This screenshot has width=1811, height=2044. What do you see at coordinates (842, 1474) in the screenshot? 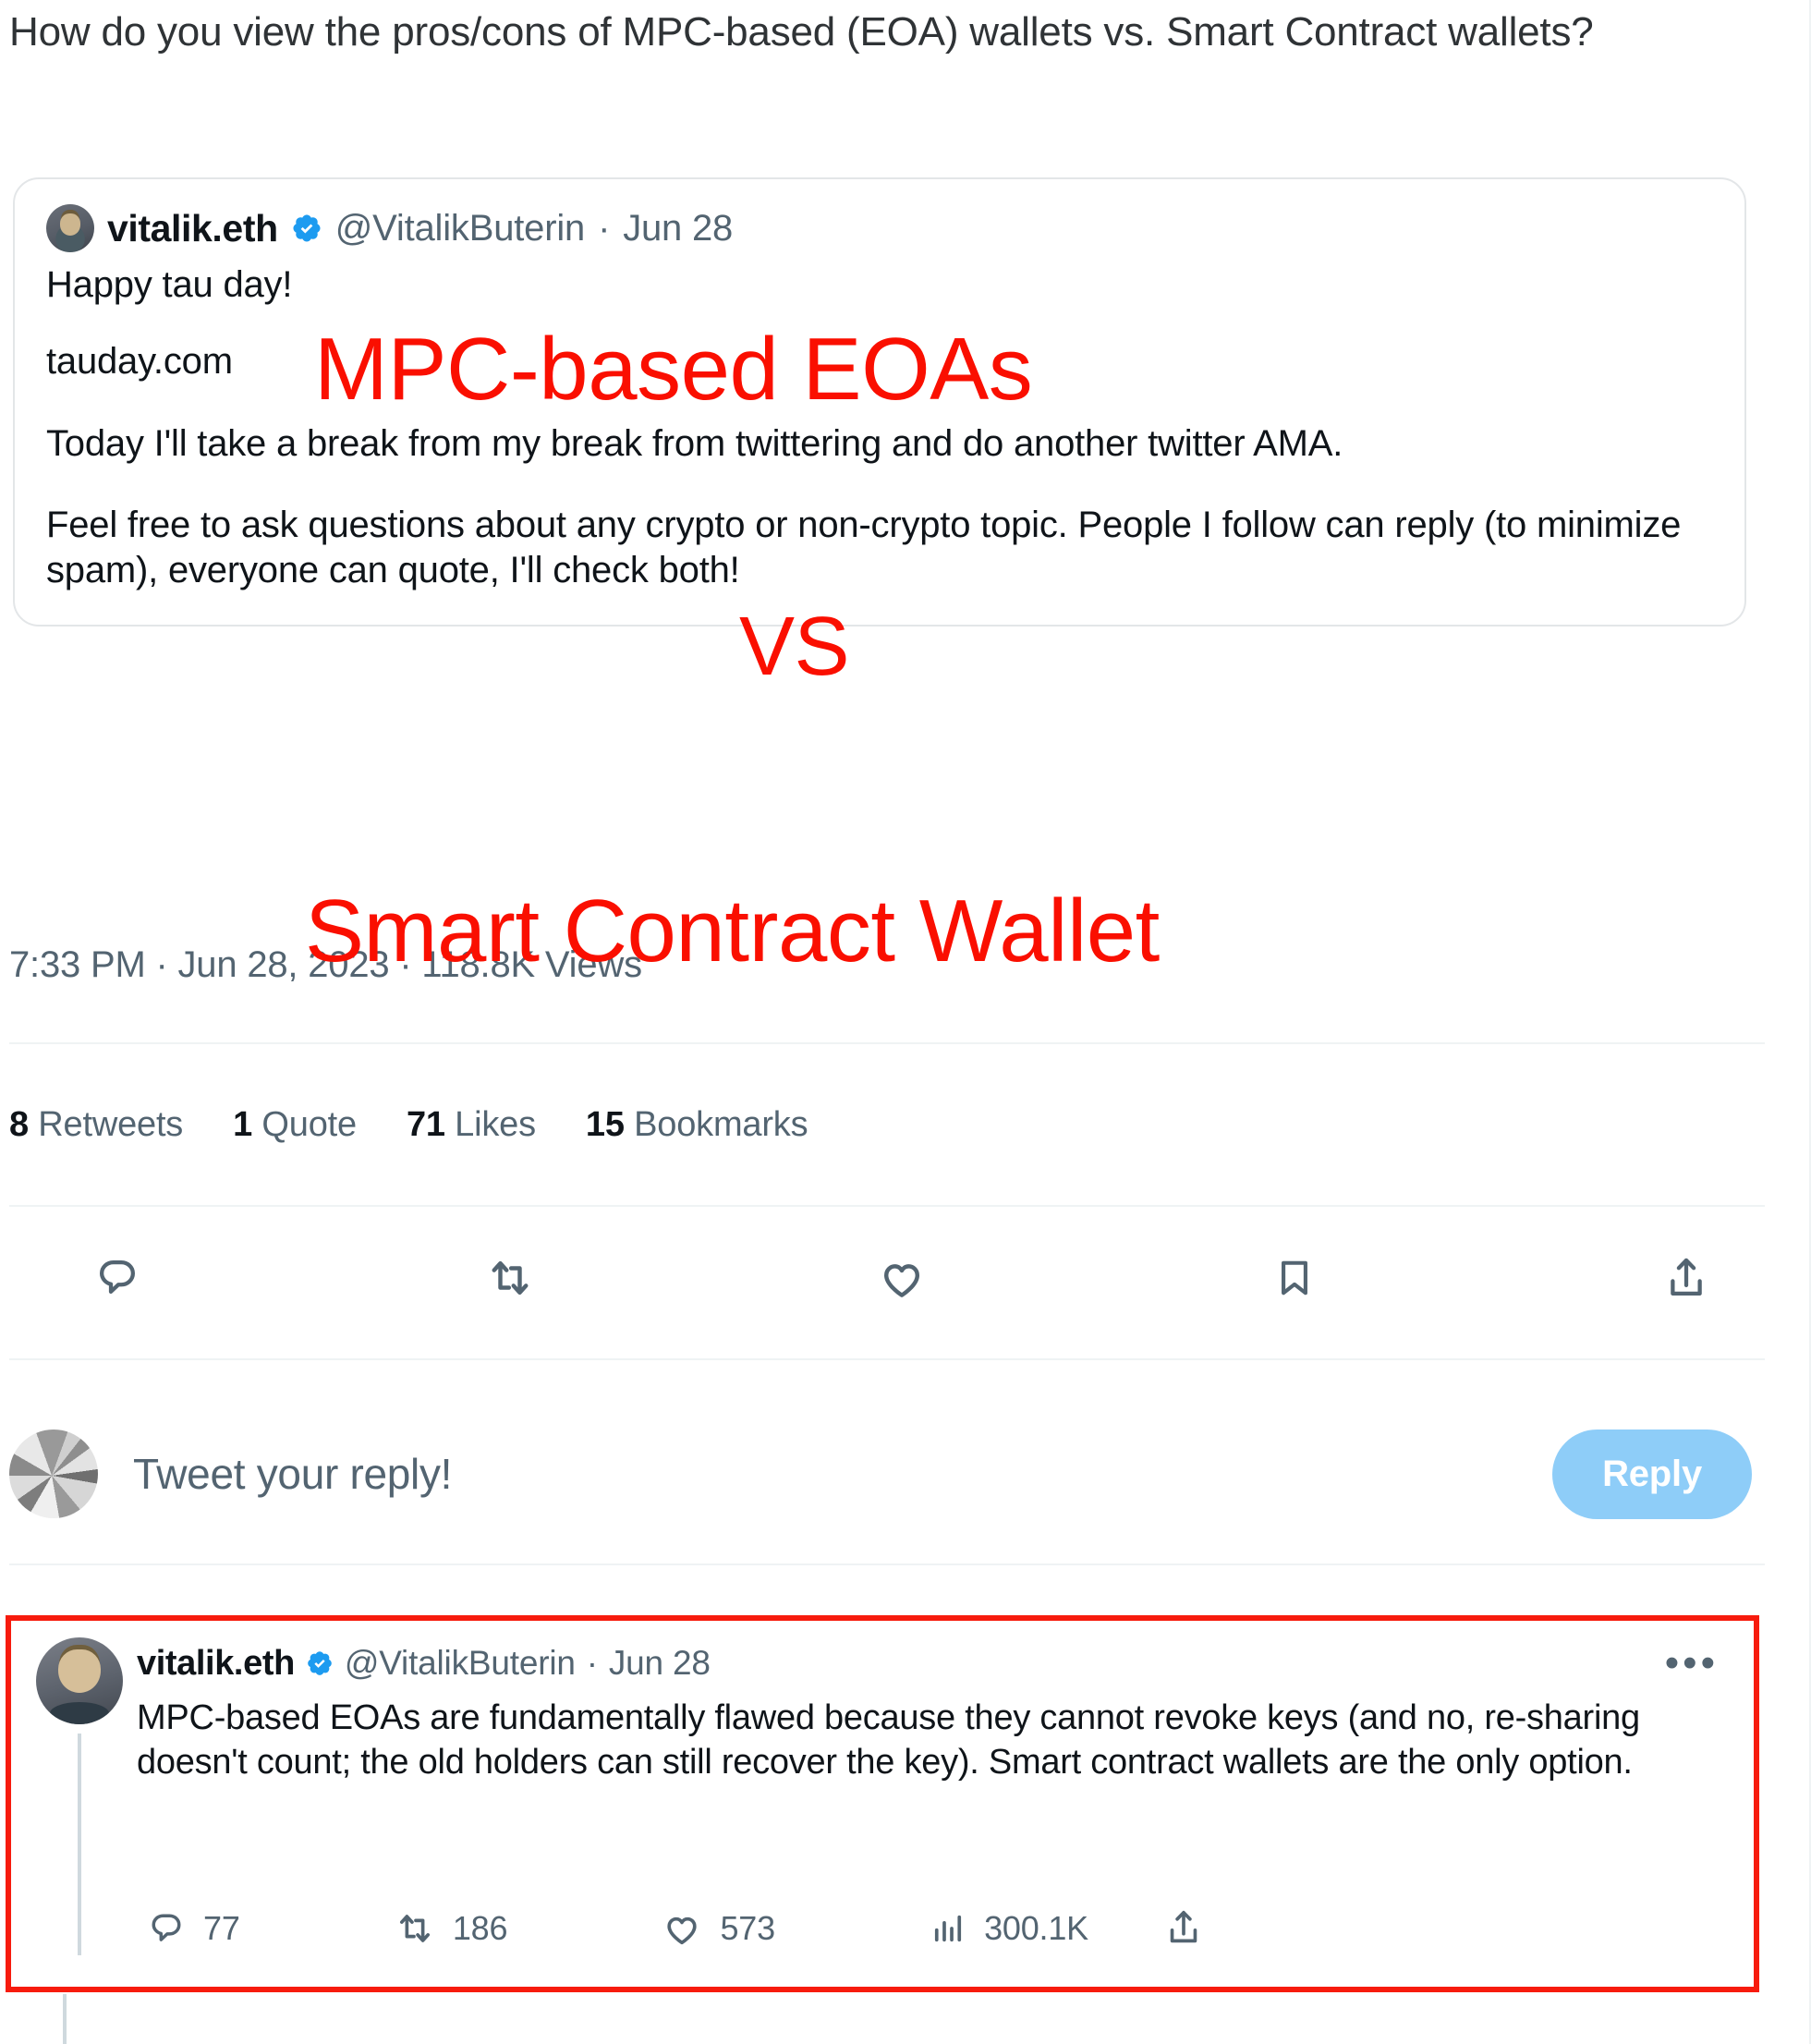
I see `reply-input: Tweet your reply!` at bounding box center [842, 1474].